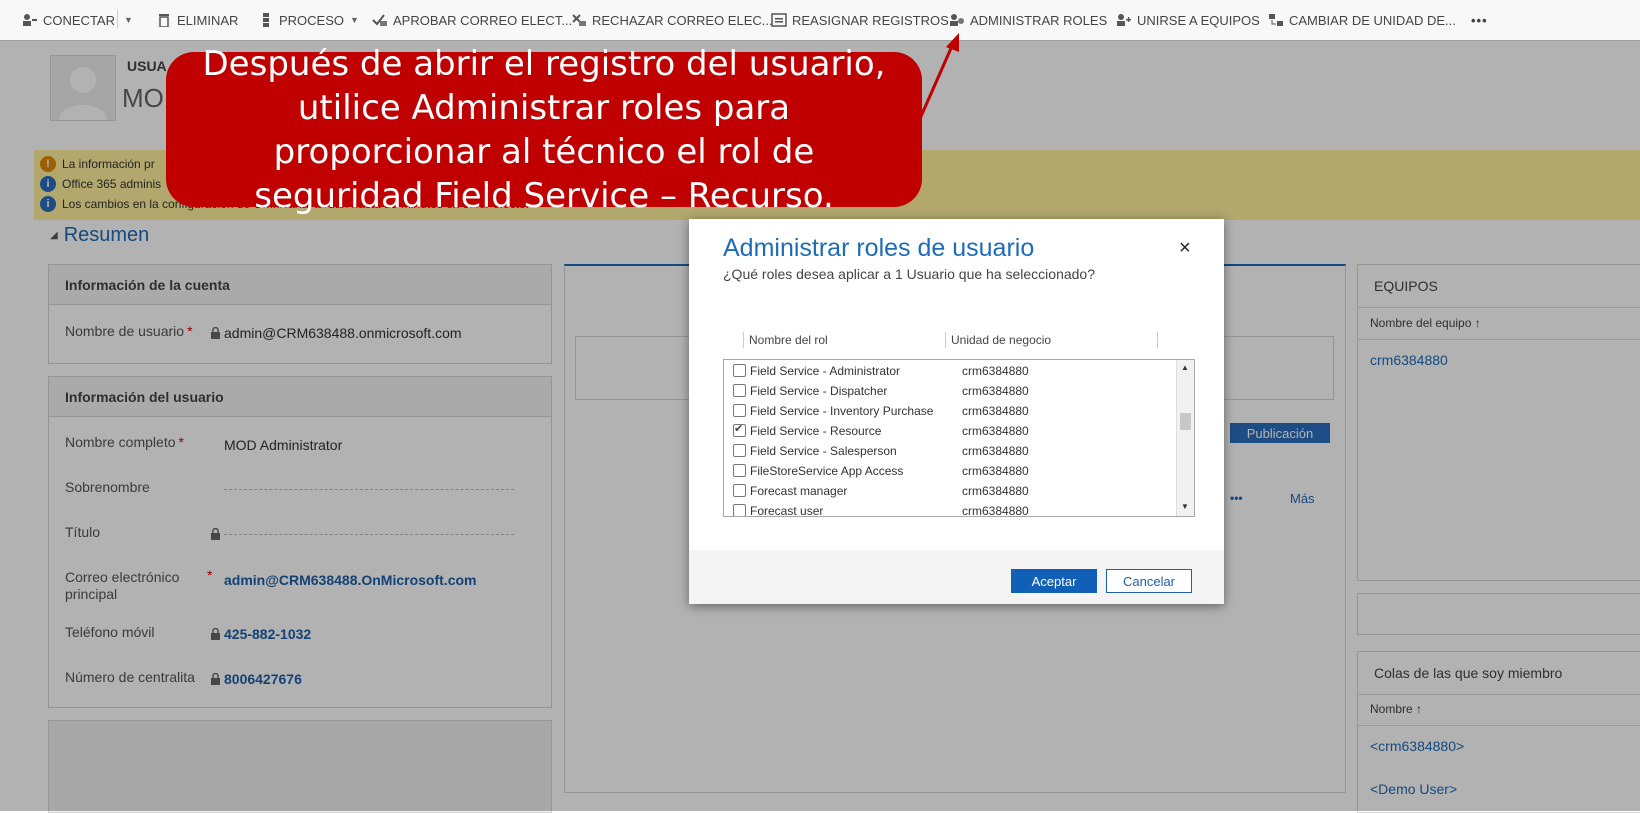  I want to click on role-row: Forecast manager crm6384880, so click(950, 490).